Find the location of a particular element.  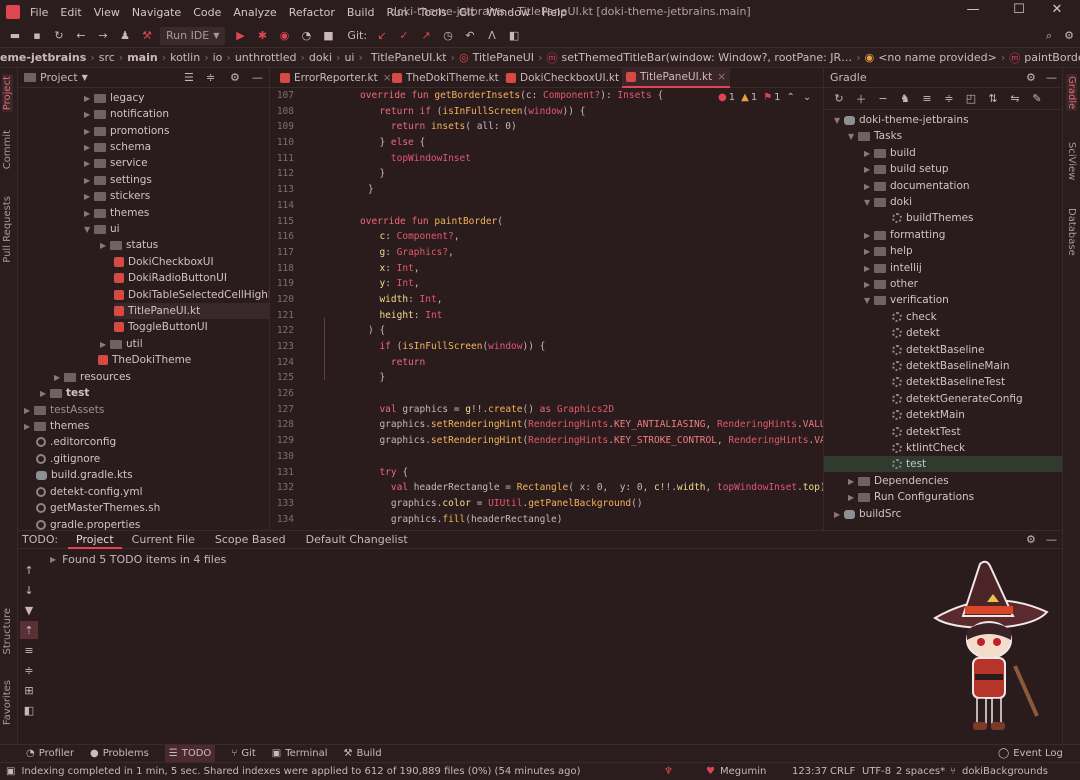

todo-tab-scope-based: Scope Based is located at coordinates (250, 539).